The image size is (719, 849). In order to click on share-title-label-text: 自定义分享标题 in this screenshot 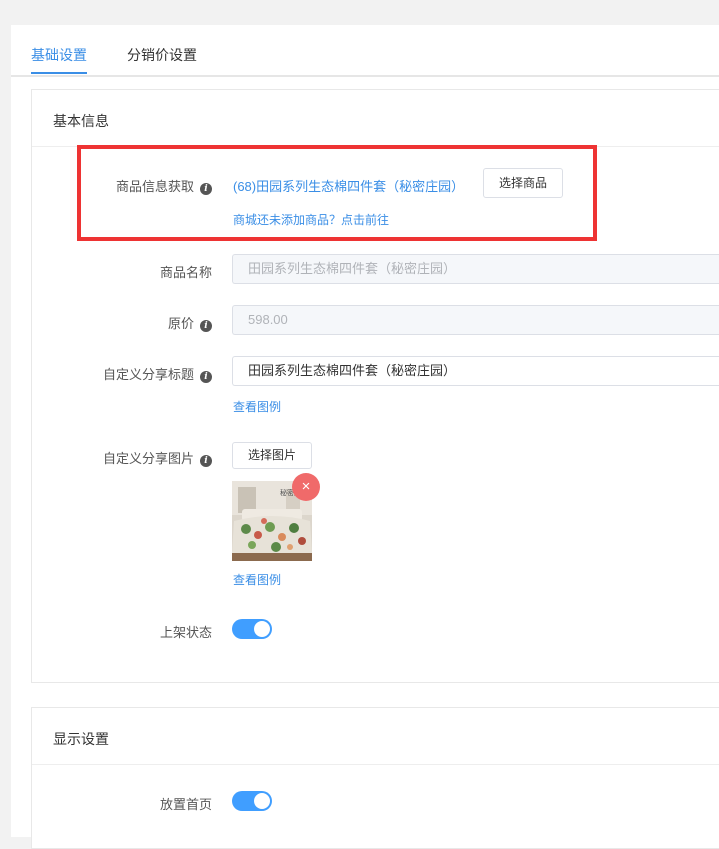, I will do `click(148, 374)`.